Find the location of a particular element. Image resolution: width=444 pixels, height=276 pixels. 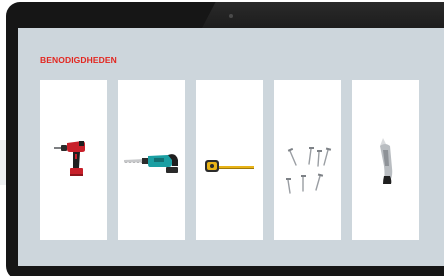

tool-card-drill: cordless-drill-icon is located at coordinates (73, 160).